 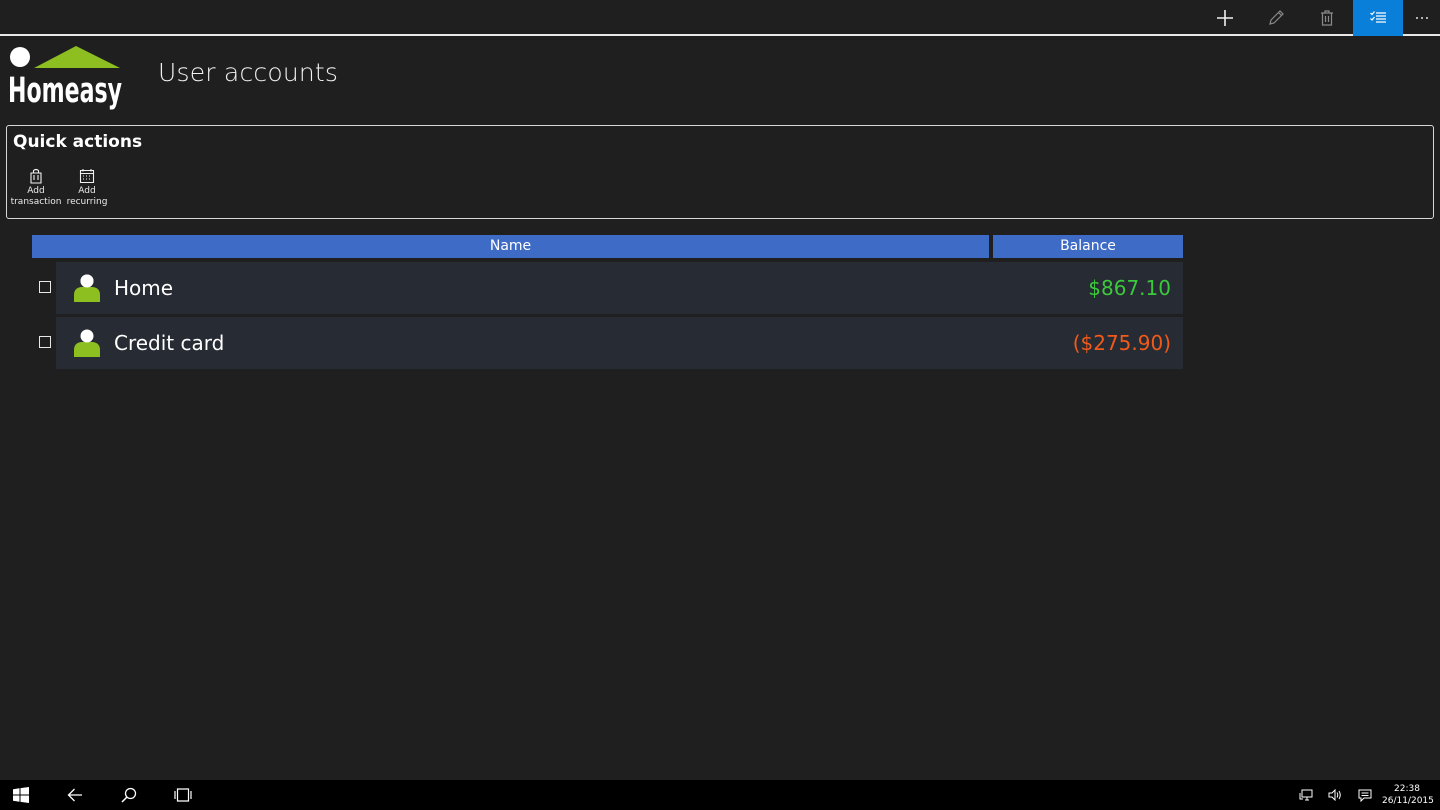 What do you see at coordinates (619, 288) in the screenshot?
I see `table-row: Home $867.10` at bounding box center [619, 288].